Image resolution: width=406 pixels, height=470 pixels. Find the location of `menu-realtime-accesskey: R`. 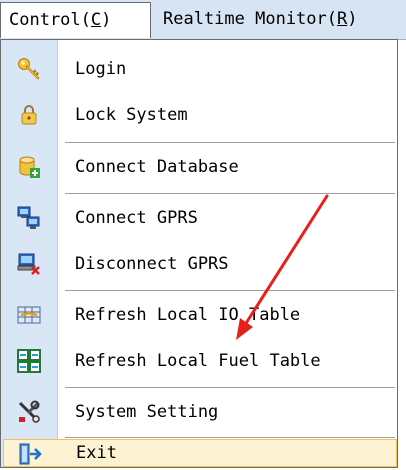

menu-realtime-accesskey: R is located at coordinates (342, 19).